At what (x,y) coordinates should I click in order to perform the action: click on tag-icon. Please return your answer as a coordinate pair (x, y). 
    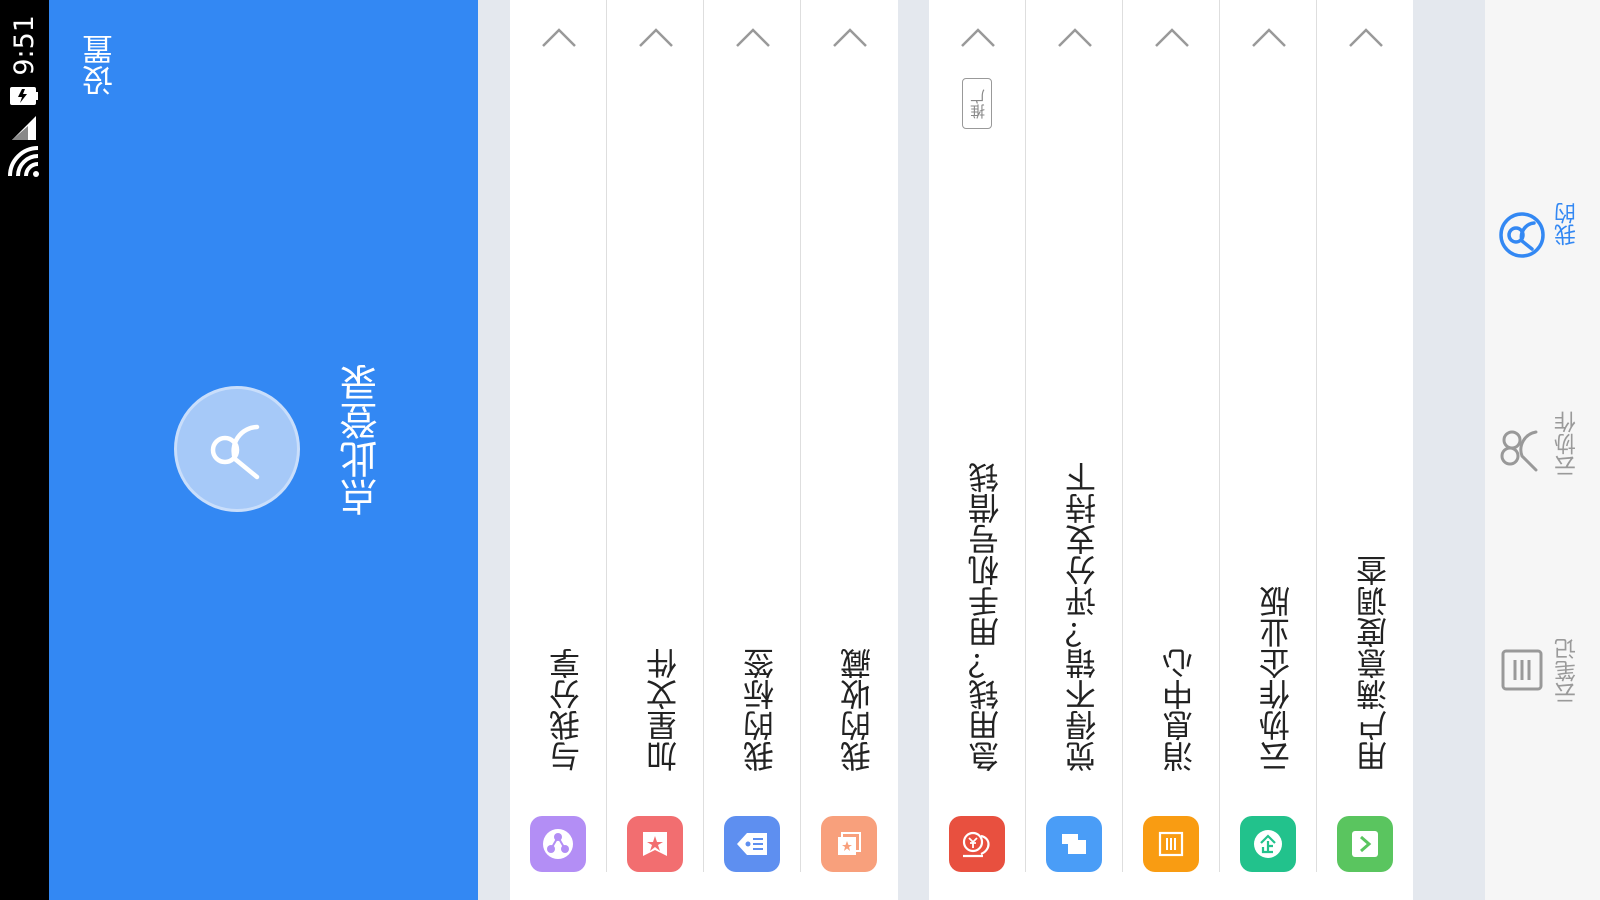
    Looking at the image, I should click on (752, 844).